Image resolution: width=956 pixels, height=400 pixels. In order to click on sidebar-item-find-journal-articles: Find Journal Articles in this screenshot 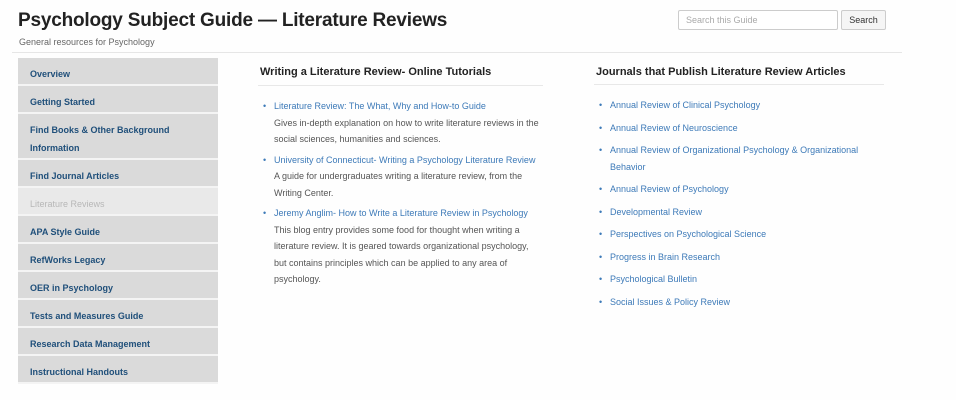, I will do `click(118, 174)`.